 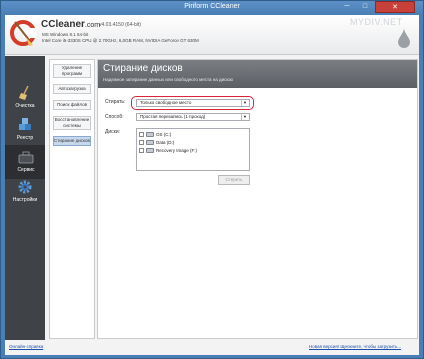 I want to click on broom-icon, so click(x=24, y=92).